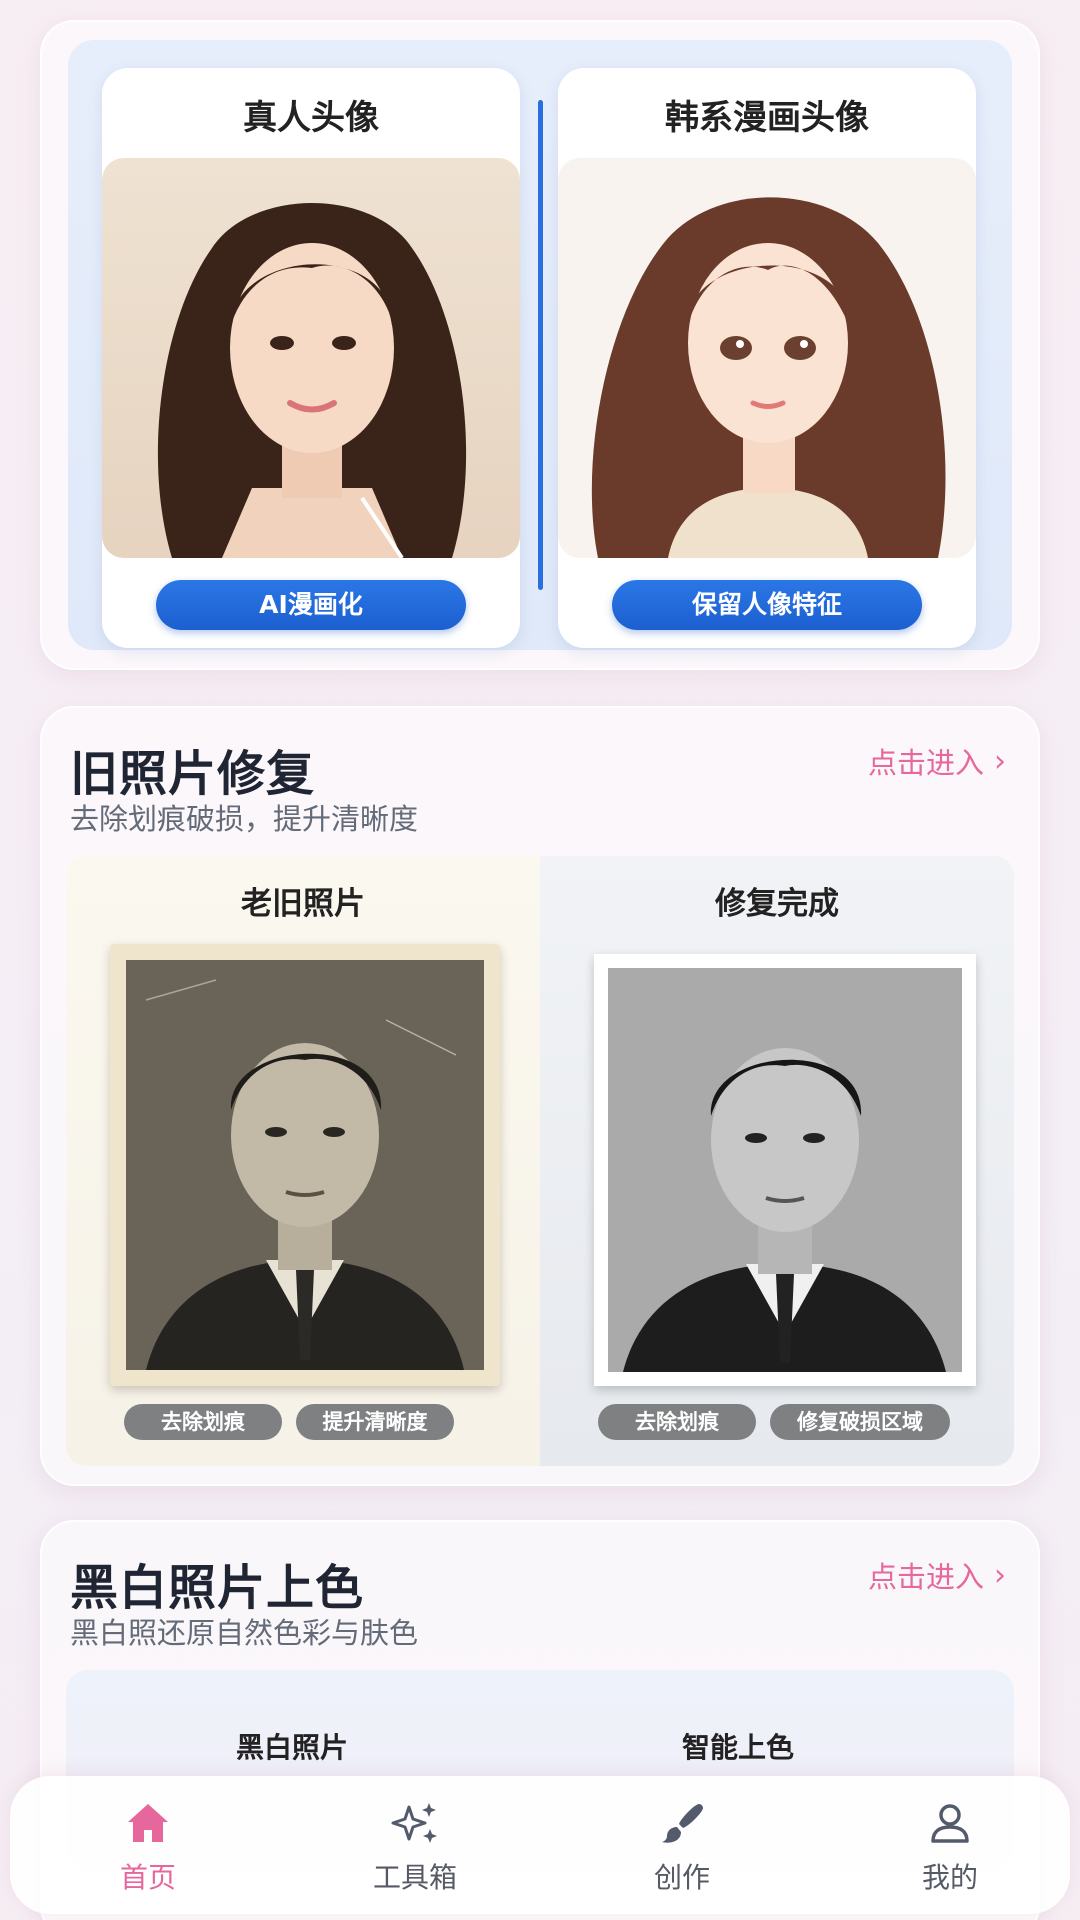 This screenshot has width=1080, height=1920. What do you see at coordinates (738, 1747) in the screenshot?
I see `smart-color-title: 智能上色` at bounding box center [738, 1747].